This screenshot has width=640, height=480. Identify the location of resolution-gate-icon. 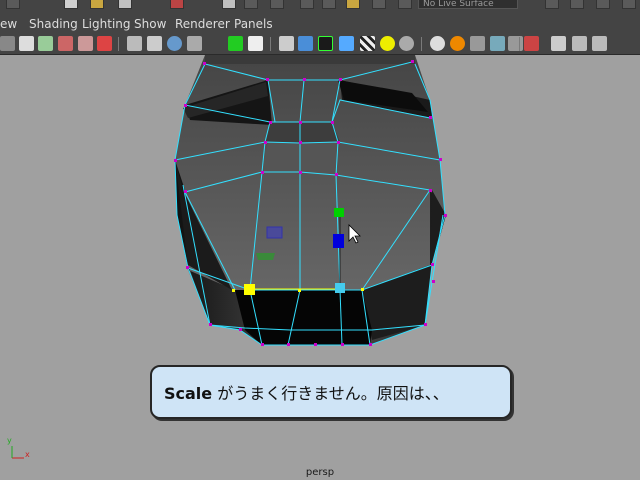
(134, 43).